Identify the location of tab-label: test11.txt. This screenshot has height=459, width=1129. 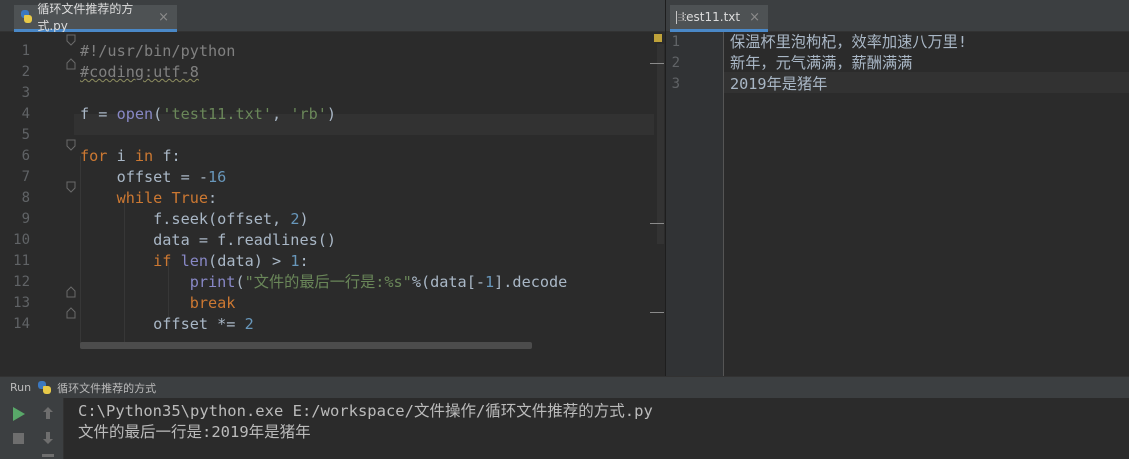
(711, 17).